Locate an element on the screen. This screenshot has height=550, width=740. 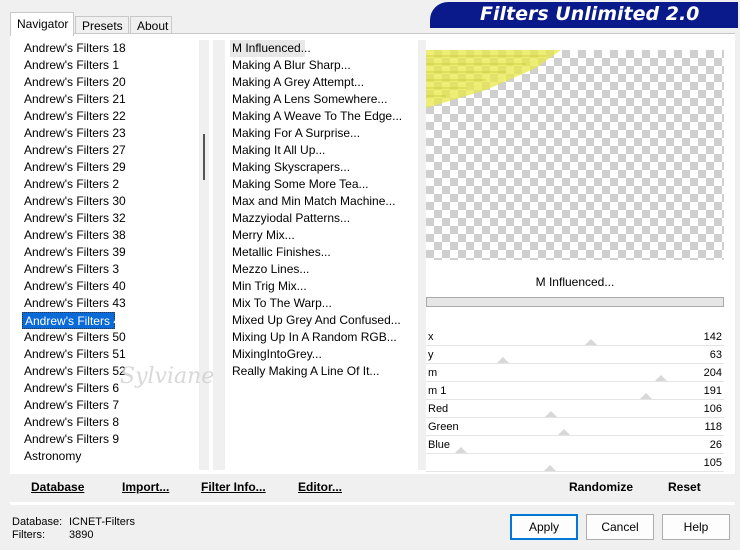
parameter-value: 204 is located at coordinates (712, 373).